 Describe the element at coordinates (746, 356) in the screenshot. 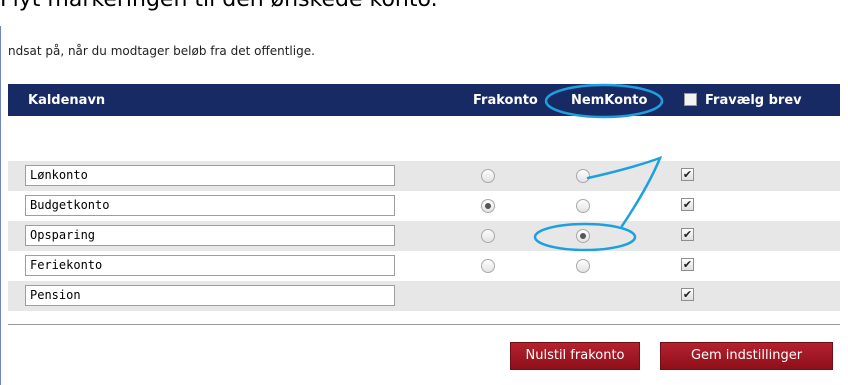

I see `save-settings-button: Gem indstillinger` at that location.